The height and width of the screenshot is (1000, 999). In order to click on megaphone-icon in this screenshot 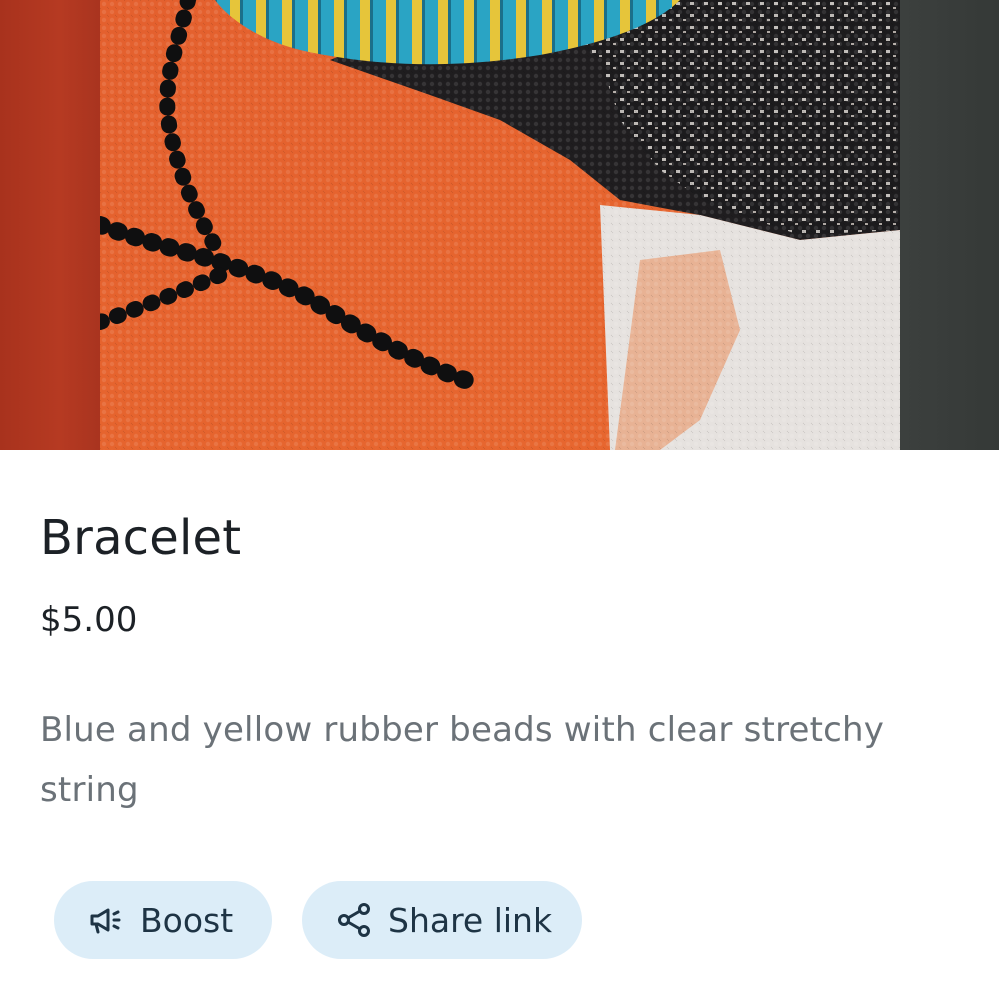, I will do `click(106, 920)`.